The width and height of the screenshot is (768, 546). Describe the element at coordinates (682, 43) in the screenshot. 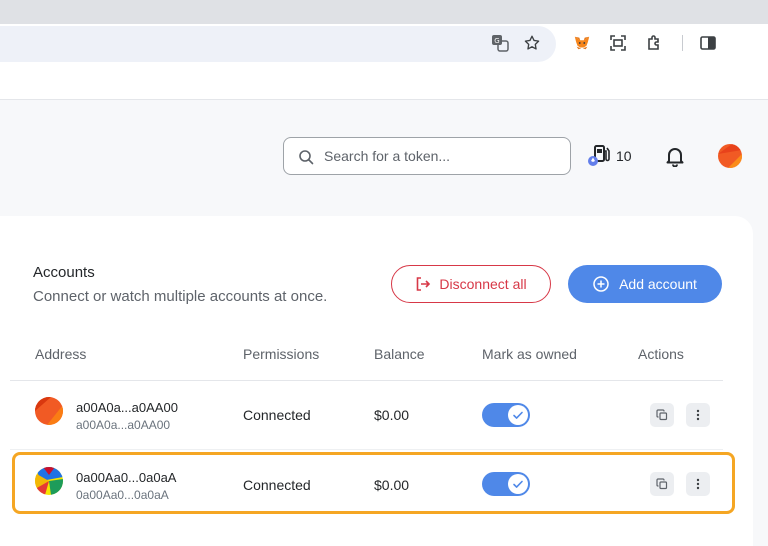

I see `toolbar-divider` at that location.